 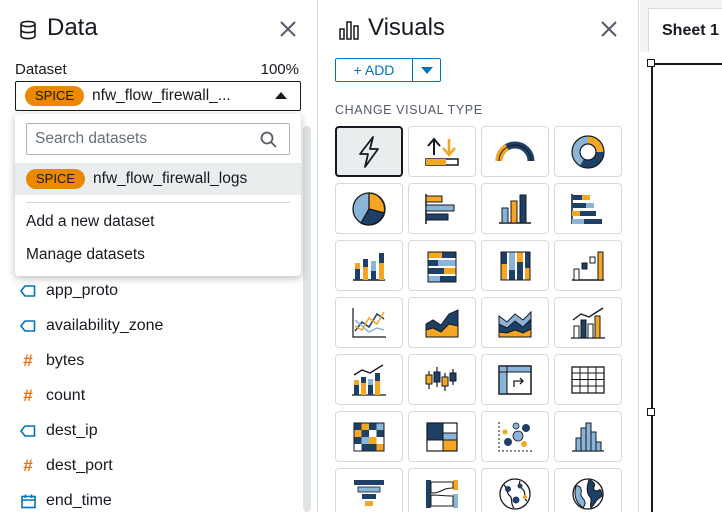 I want to click on visual-type-horizontal-100-stacked-bar, so click(x=442, y=265).